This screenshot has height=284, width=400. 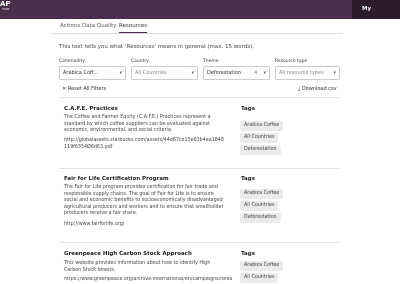 What do you see at coordinates (140, 61) in the screenshot?
I see `country-label: Country` at bounding box center [140, 61].